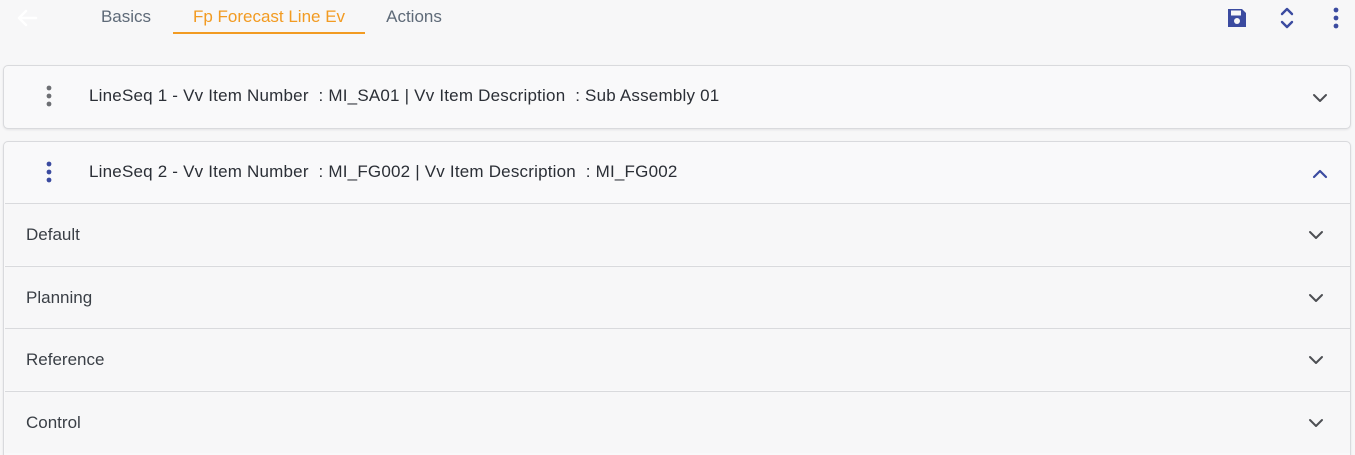 The width and height of the screenshot is (1355, 455). I want to click on save-icon, so click(1237, 20).